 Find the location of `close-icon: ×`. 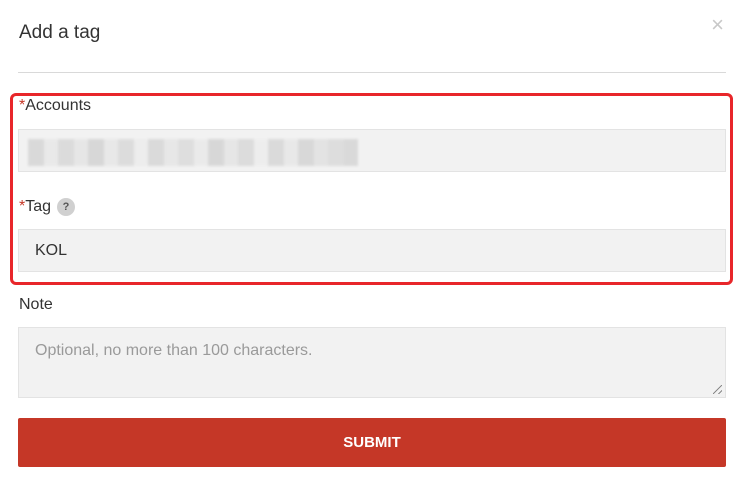

close-icon: × is located at coordinates (717, 25).